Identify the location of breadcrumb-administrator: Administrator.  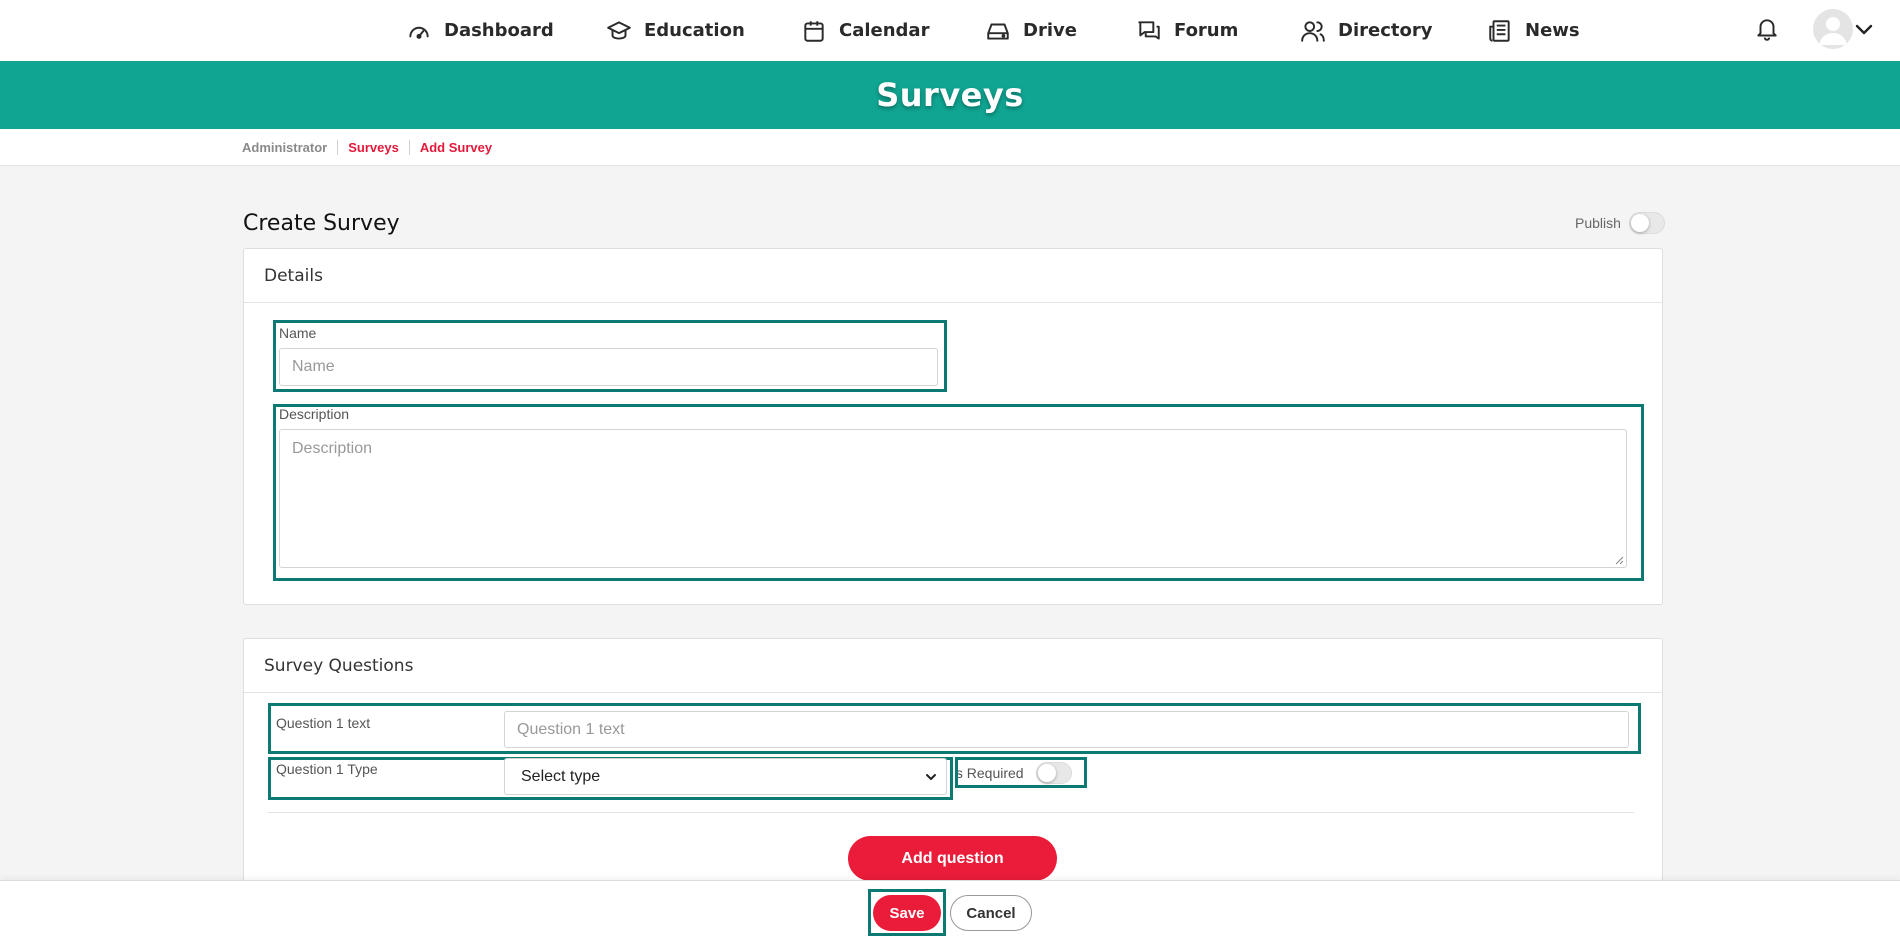
(285, 147).